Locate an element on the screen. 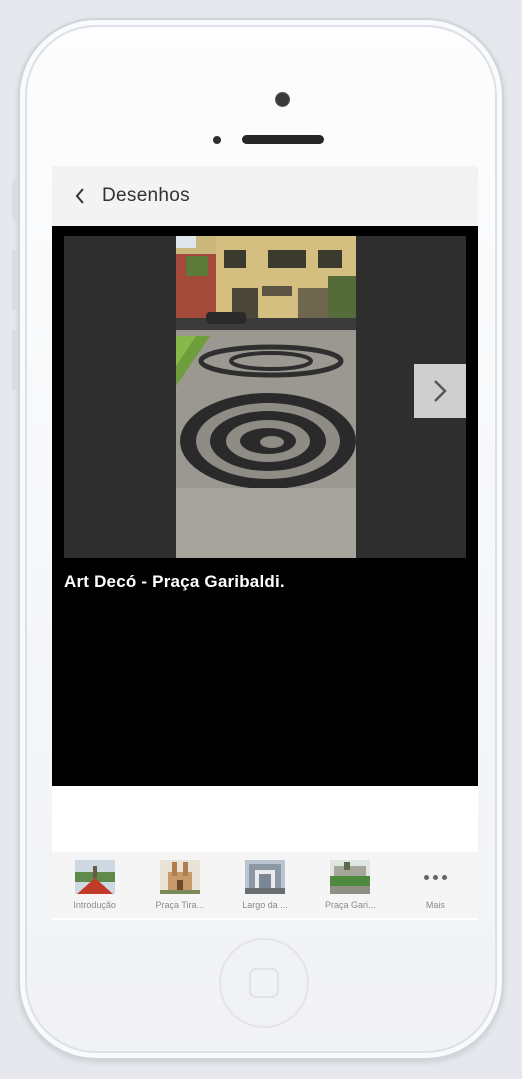 This screenshot has width=522, height=1079. page-title: Desenhos is located at coordinates (146, 195).